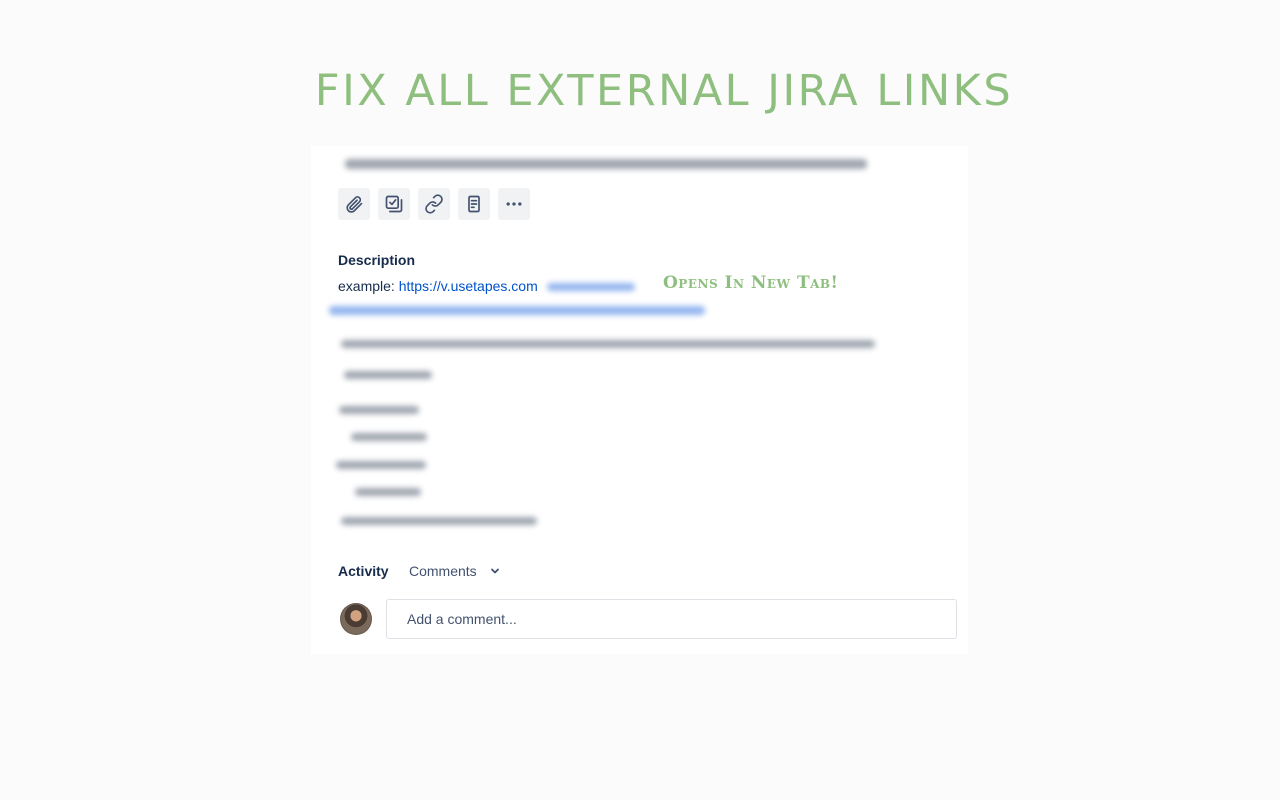 Image resolution: width=1280 pixels, height=800 pixels. What do you see at coordinates (356, 619) in the screenshot?
I see `avatar` at bounding box center [356, 619].